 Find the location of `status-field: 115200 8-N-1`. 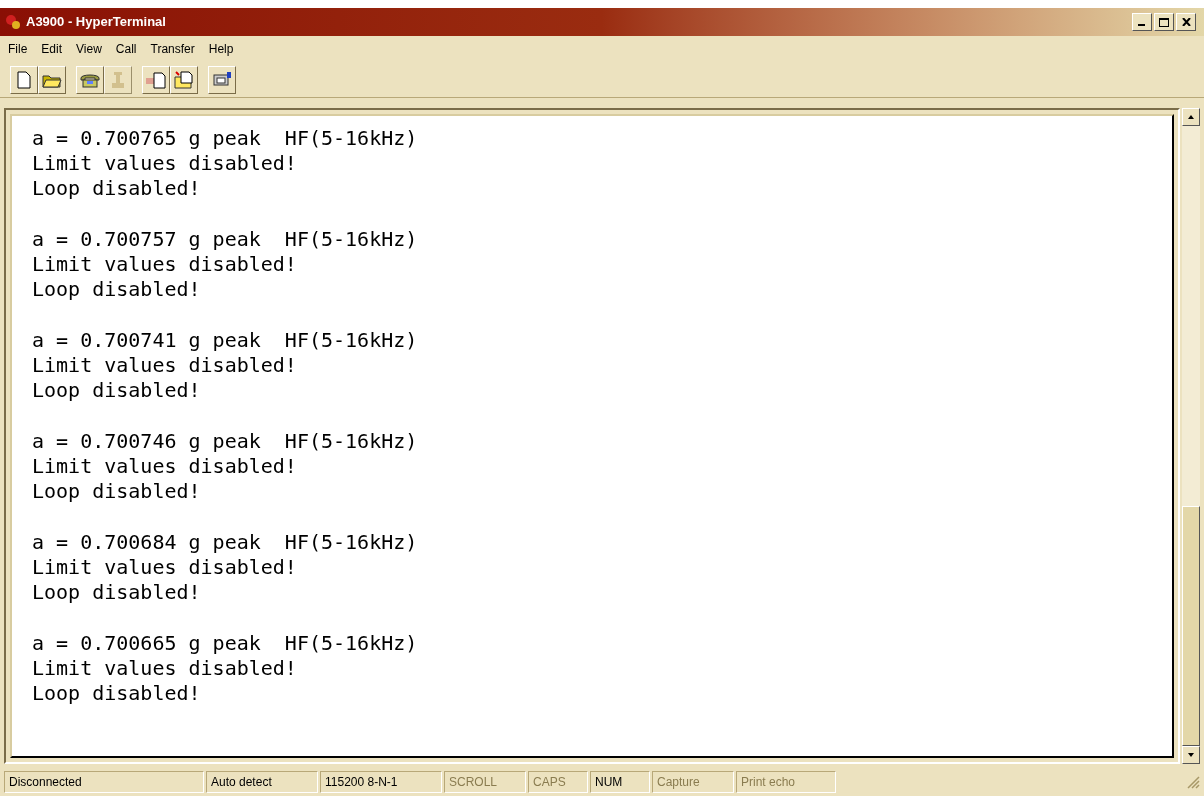

status-field: 115200 8-N-1 is located at coordinates (381, 782).